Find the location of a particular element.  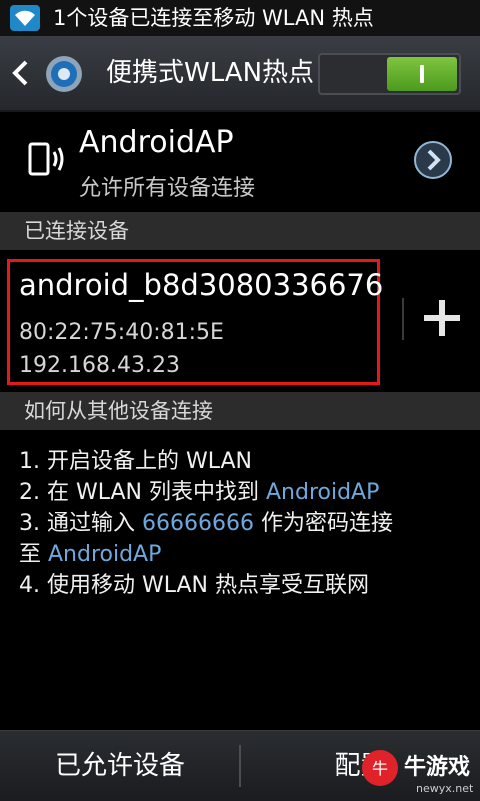

allowed-devices-button: 已允许设备 is located at coordinates (120, 766).